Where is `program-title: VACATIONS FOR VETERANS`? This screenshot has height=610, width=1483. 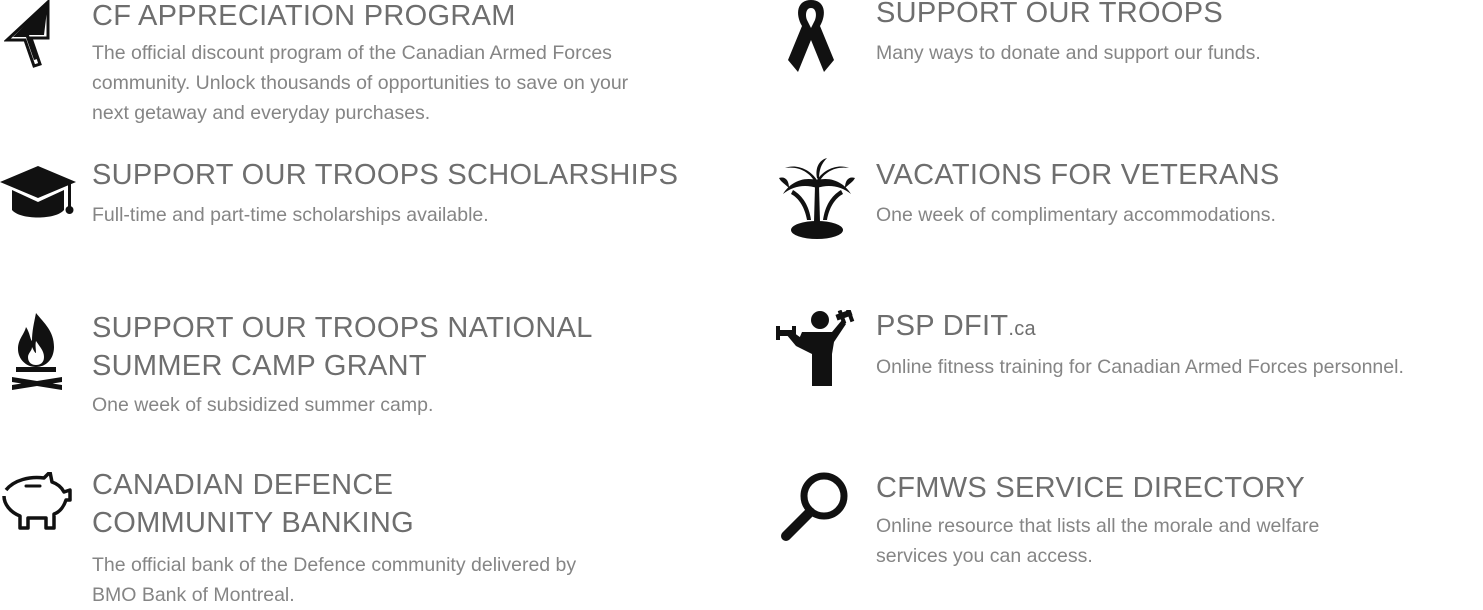 program-title: VACATIONS FOR VETERANS is located at coordinates (1078, 175).